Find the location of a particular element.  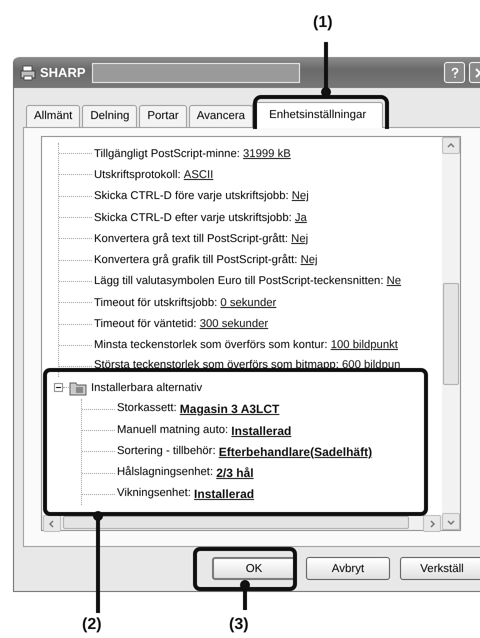

setting-value: 300 sekunder is located at coordinates (234, 324).